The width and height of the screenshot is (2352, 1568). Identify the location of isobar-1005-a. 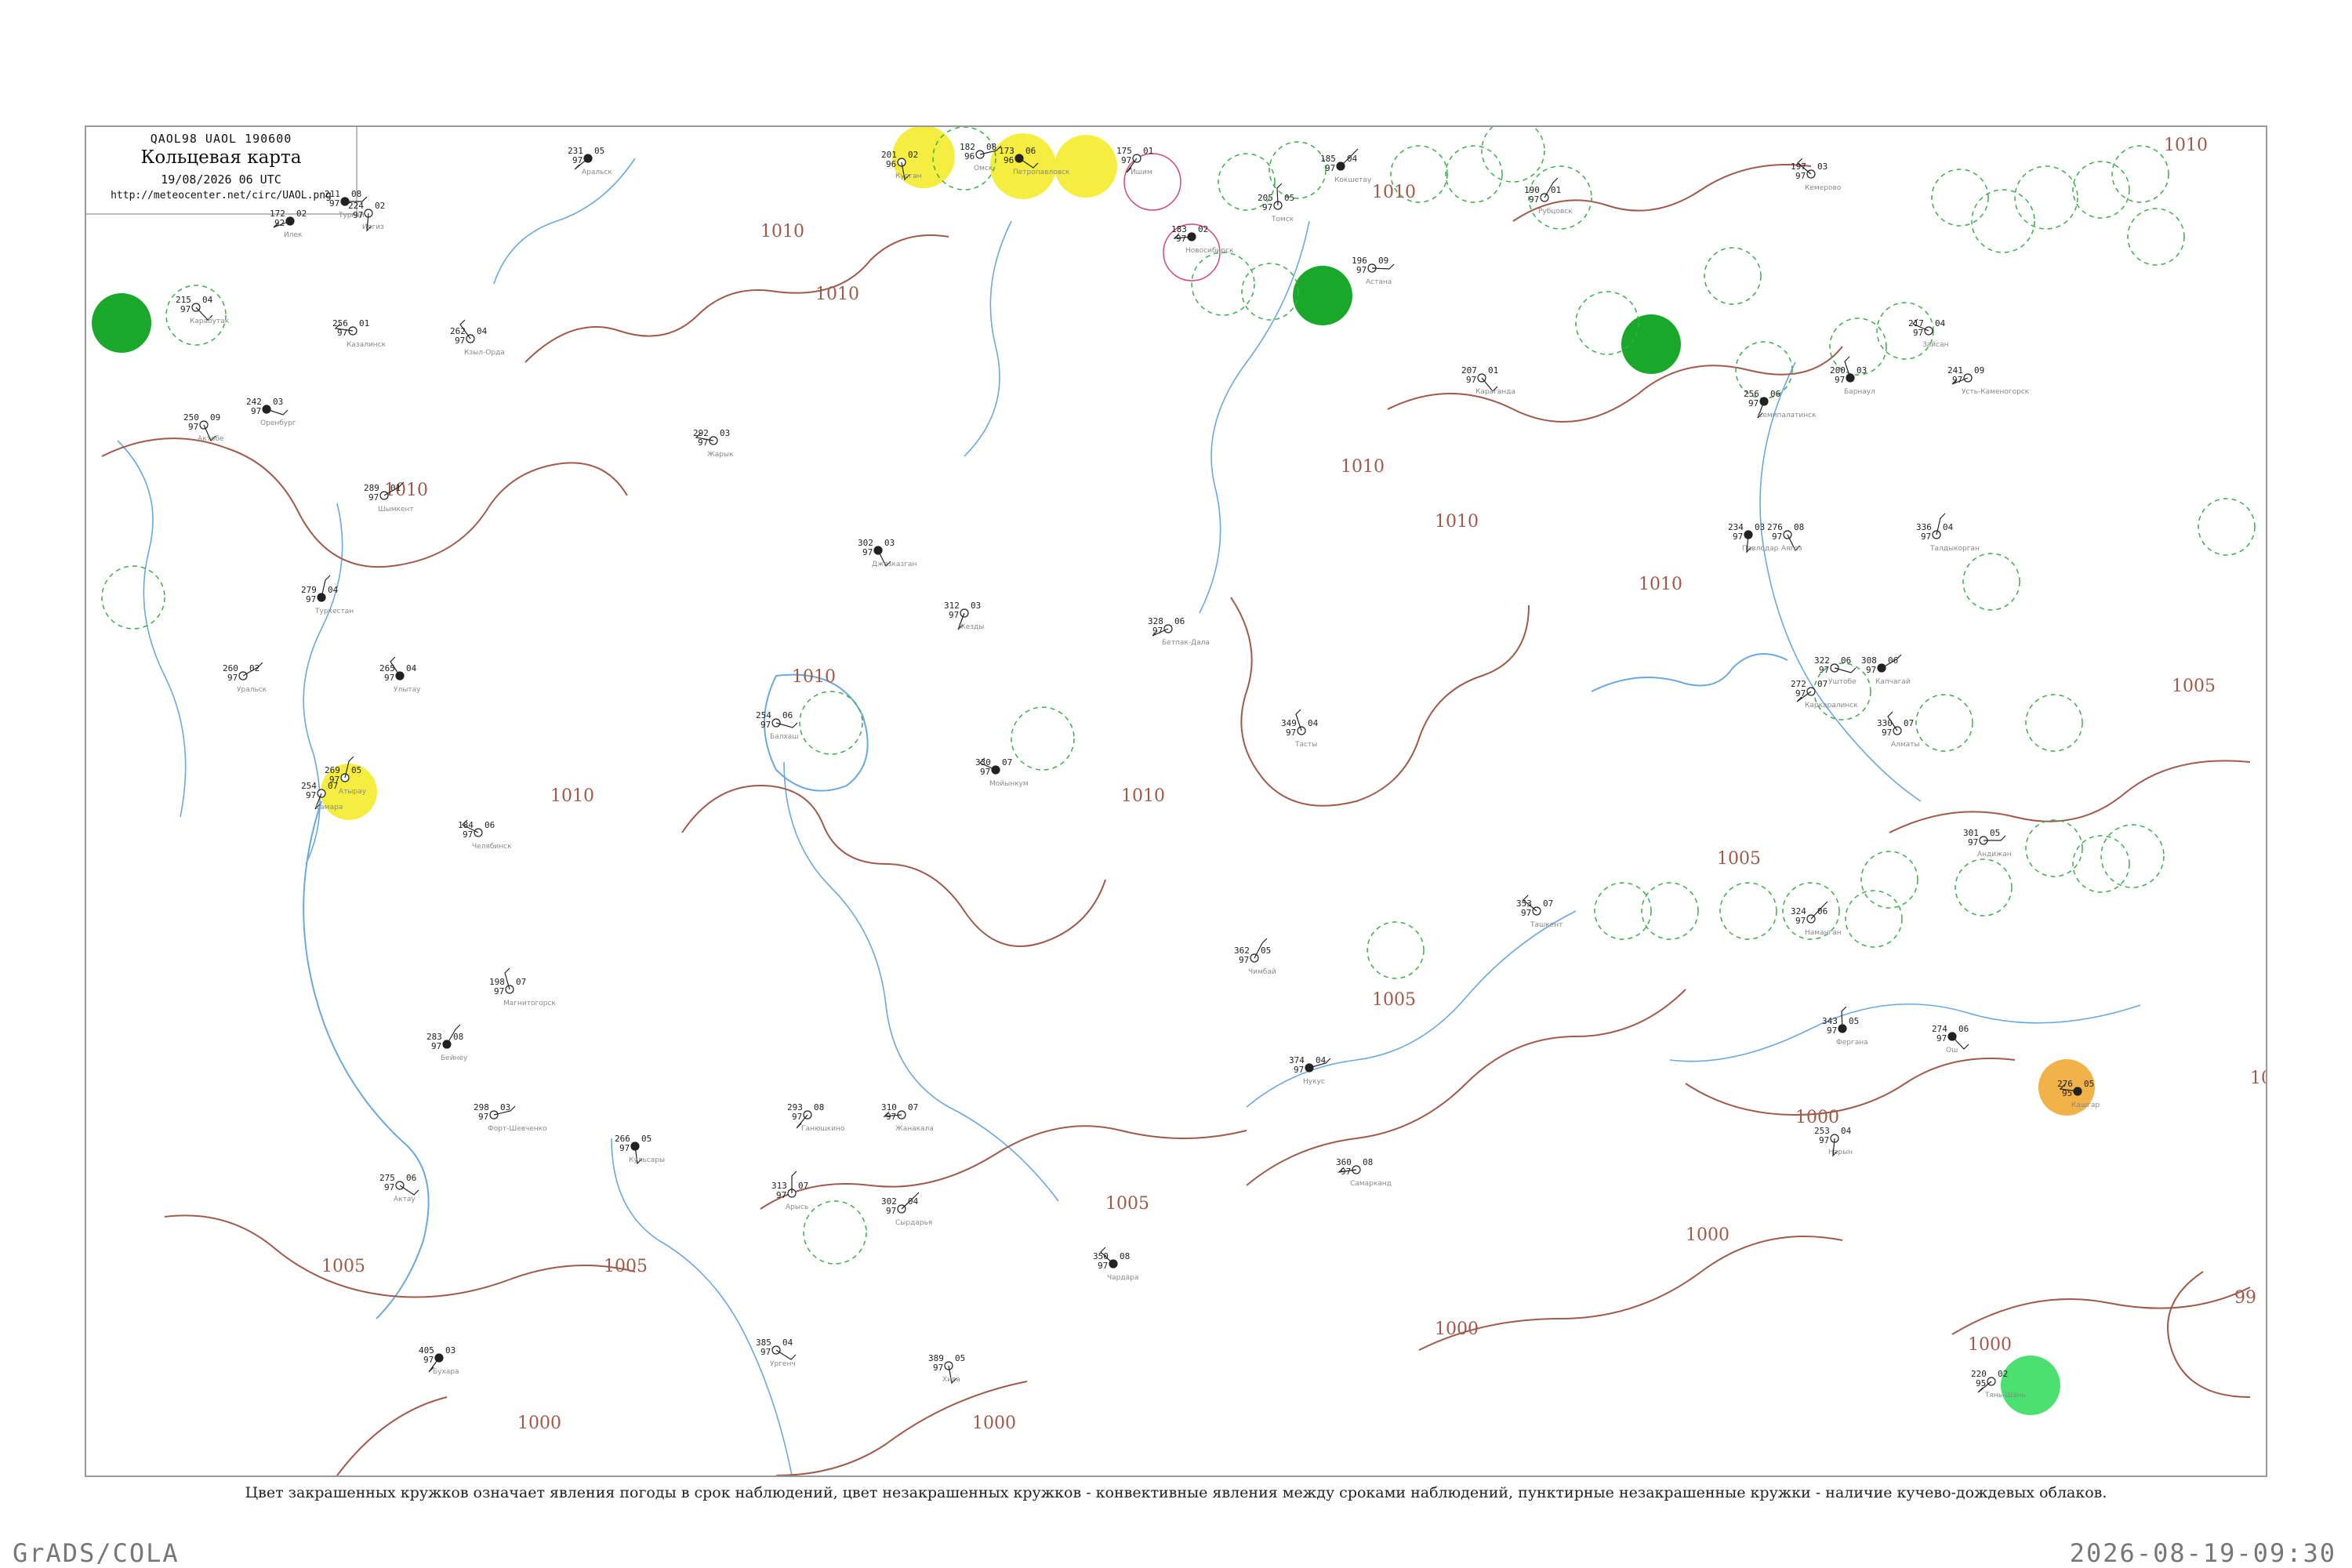
(2070, 796).